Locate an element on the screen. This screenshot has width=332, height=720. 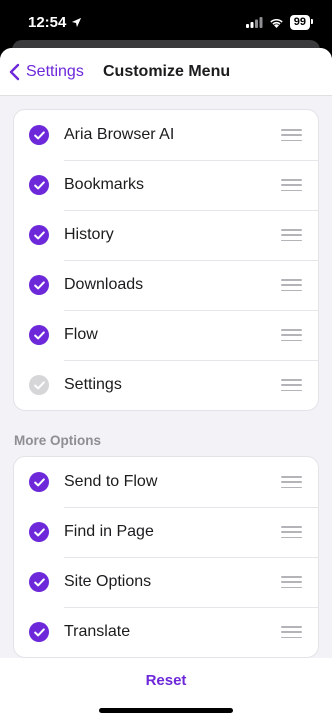
menu-item-label: Site Options is located at coordinates (108, 581).